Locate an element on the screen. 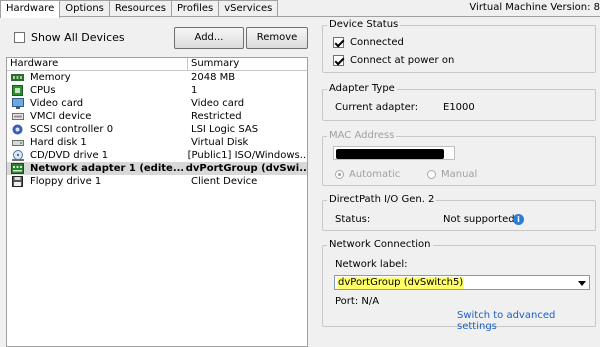 The image size is (600, 347). monitor-icon is located at coordinates (17, 103).